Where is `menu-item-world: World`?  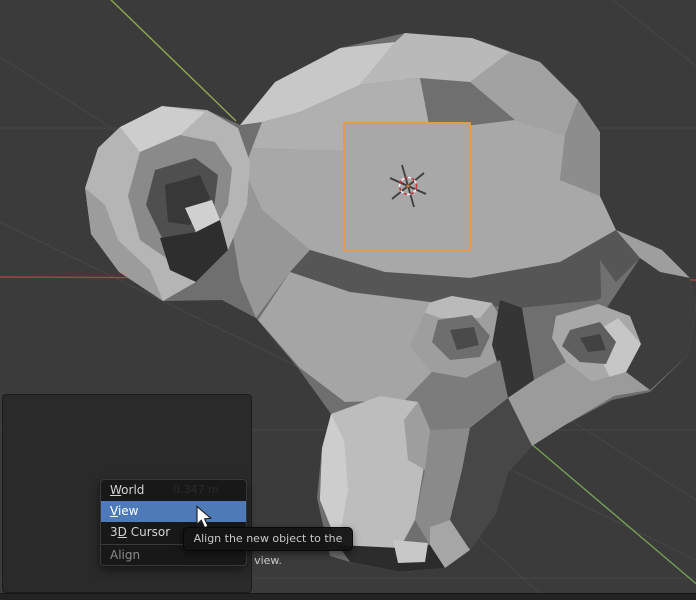
menu-item-world: World is located at coordinates (173, 490).